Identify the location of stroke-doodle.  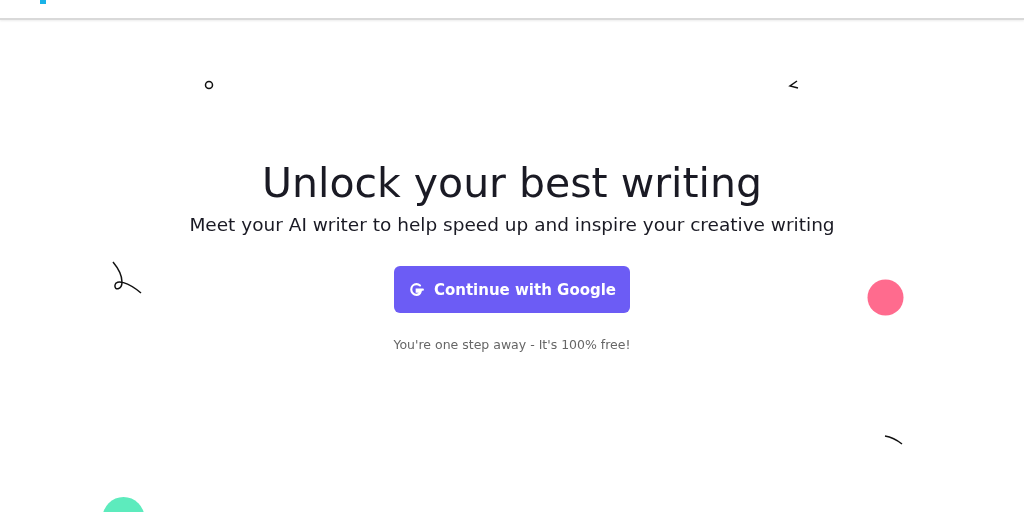
(894, 441).